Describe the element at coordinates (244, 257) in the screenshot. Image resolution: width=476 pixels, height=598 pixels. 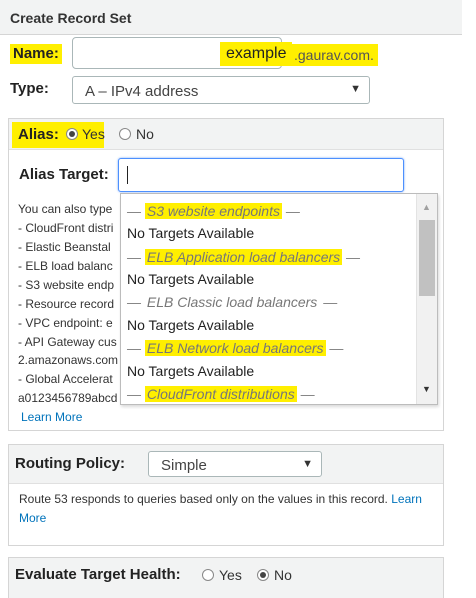
I see `dropdown-group-header: — ELB Application load balancers —` at that location.